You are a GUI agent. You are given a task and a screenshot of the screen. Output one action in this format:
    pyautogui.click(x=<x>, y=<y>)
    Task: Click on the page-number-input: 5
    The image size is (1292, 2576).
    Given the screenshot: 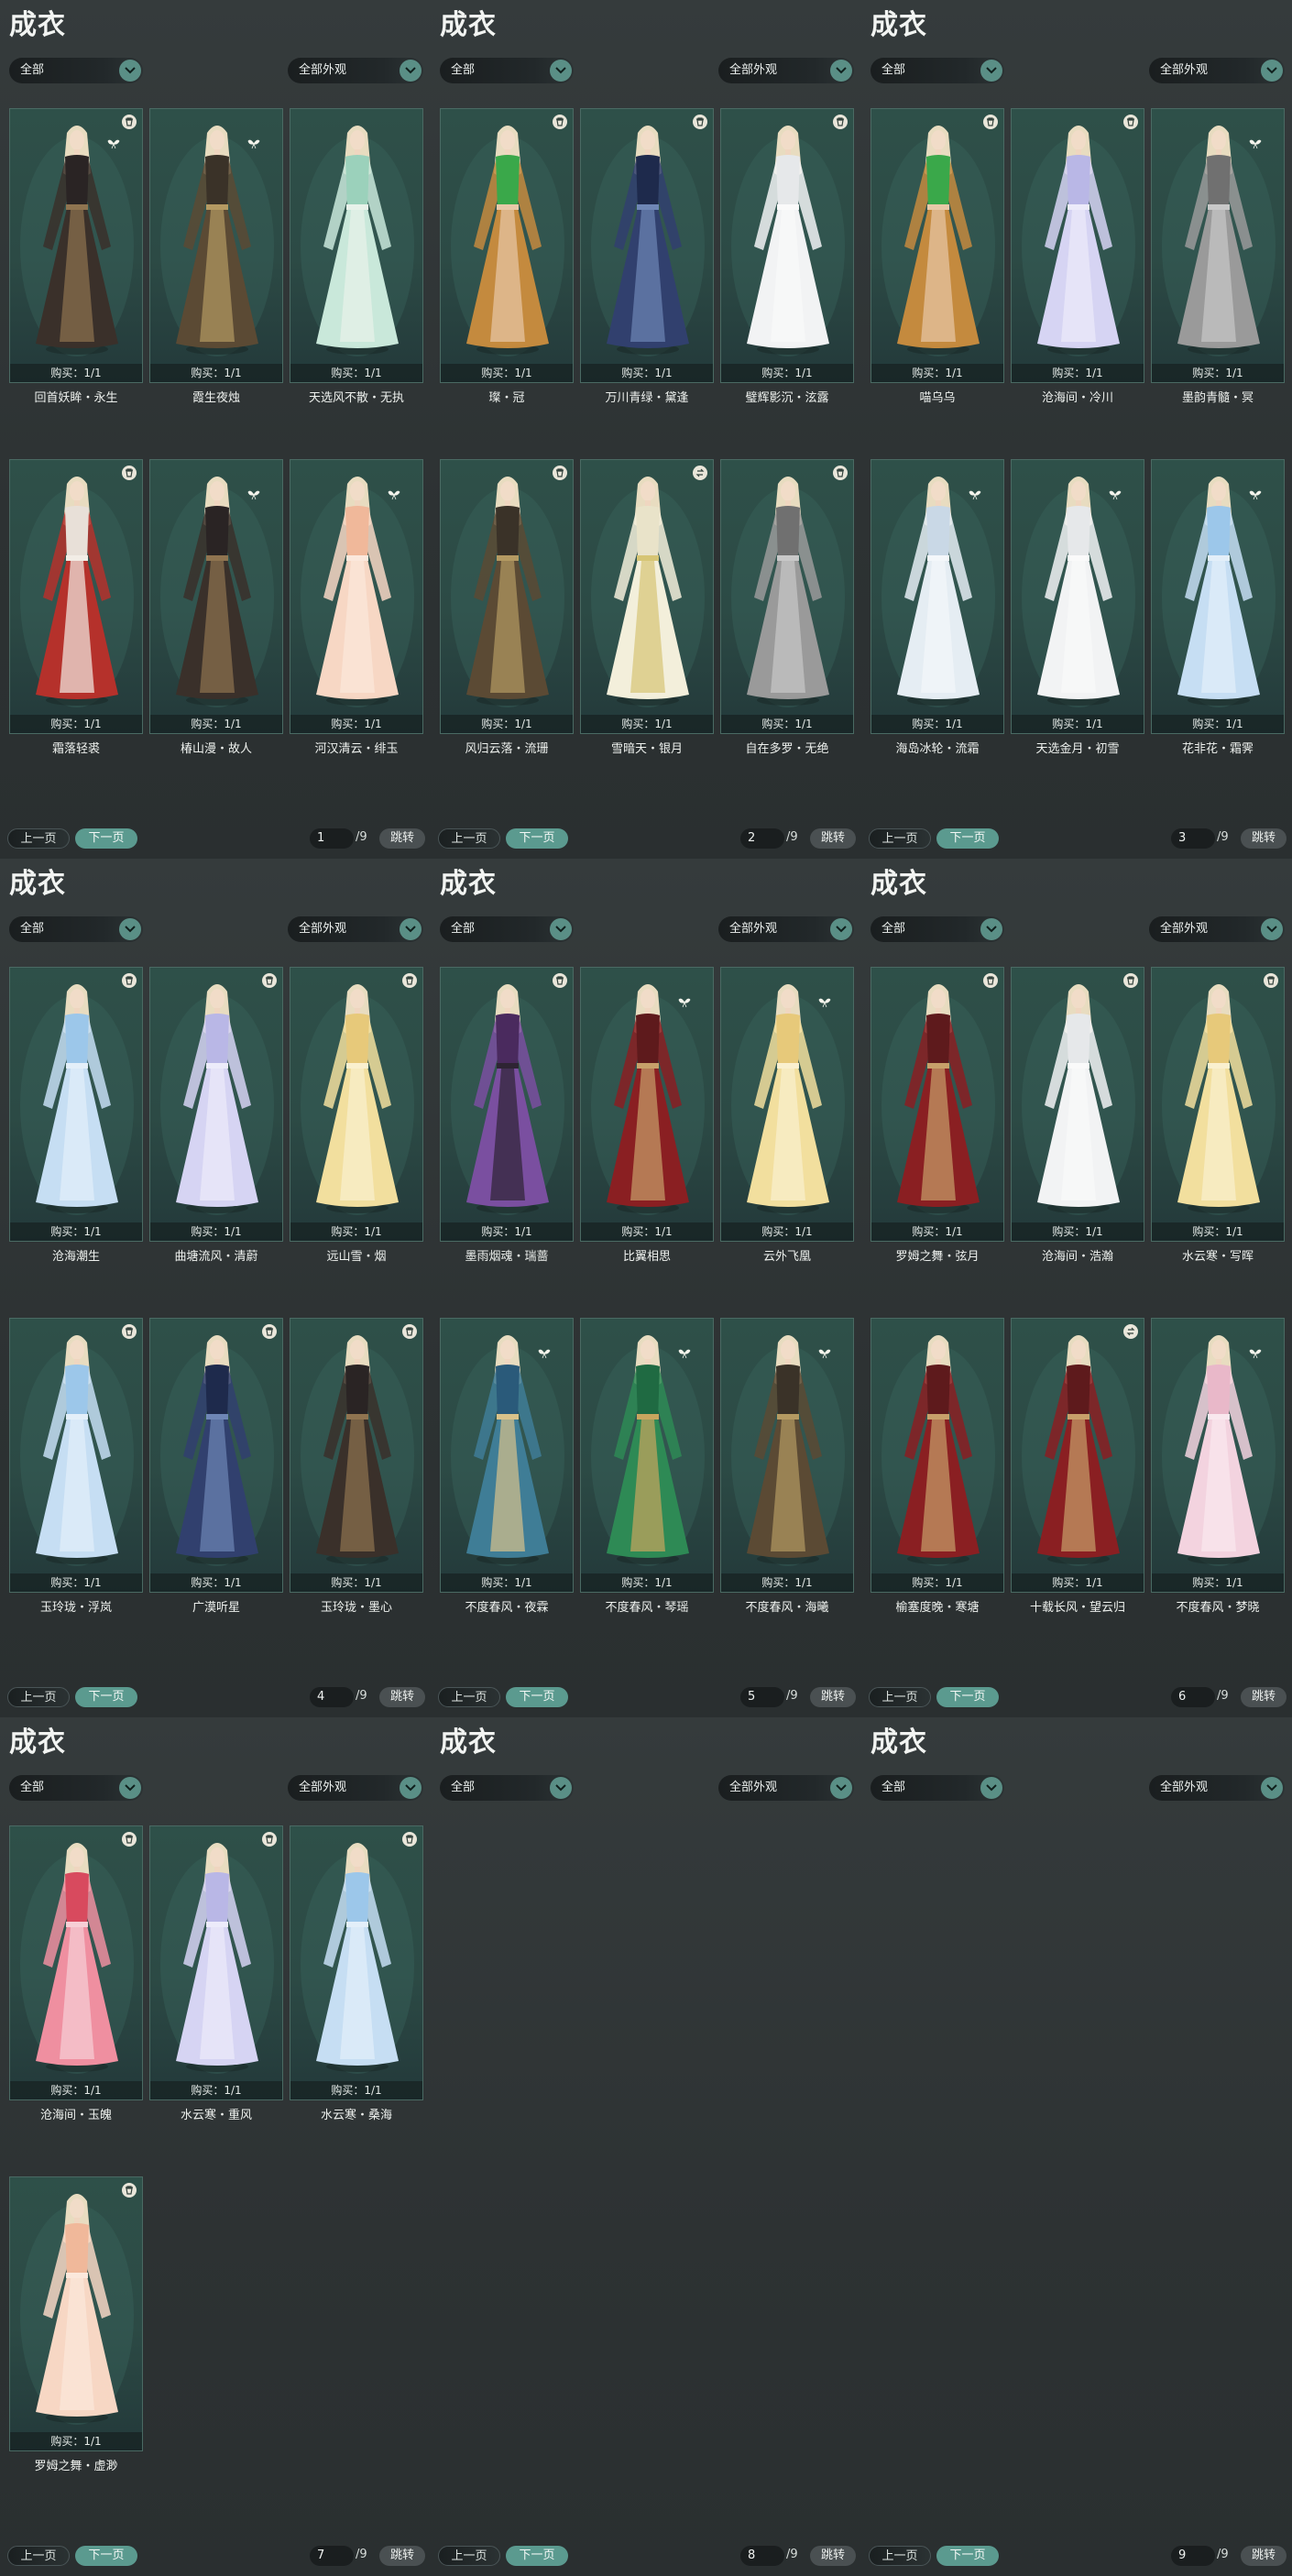 What is the action you would take?
    pyautogui.click(x=762, y=1697)
    